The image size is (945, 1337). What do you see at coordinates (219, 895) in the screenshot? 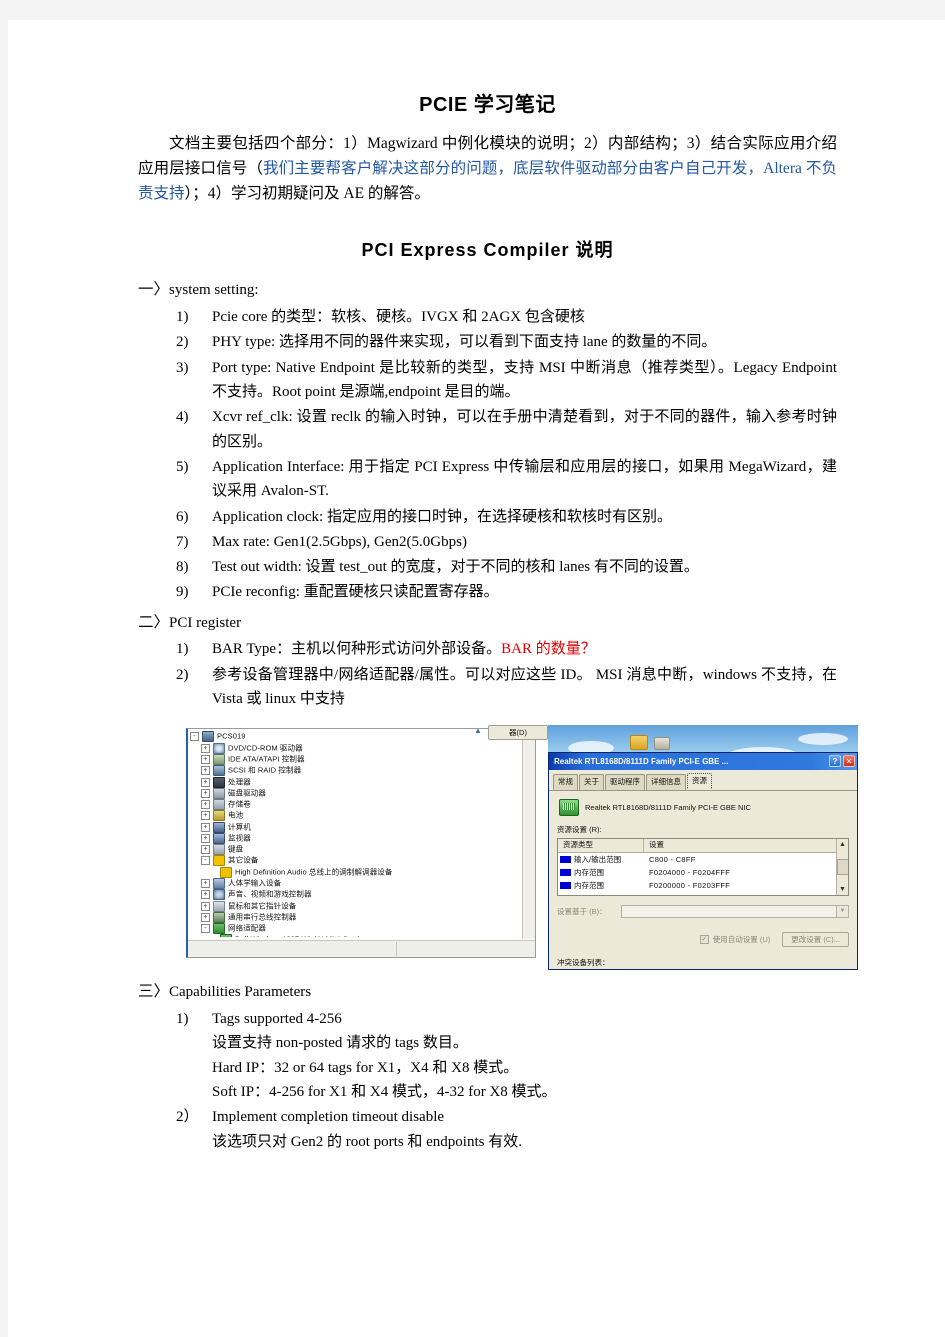
I see `sound-icon` at bounding box center [219, 895].